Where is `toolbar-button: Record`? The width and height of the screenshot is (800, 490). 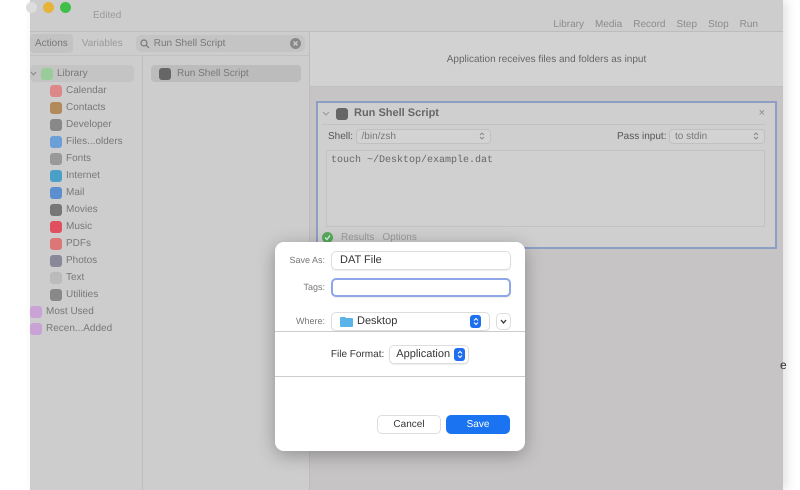 toolbar-button: Record is located at coordinates (649, 24).